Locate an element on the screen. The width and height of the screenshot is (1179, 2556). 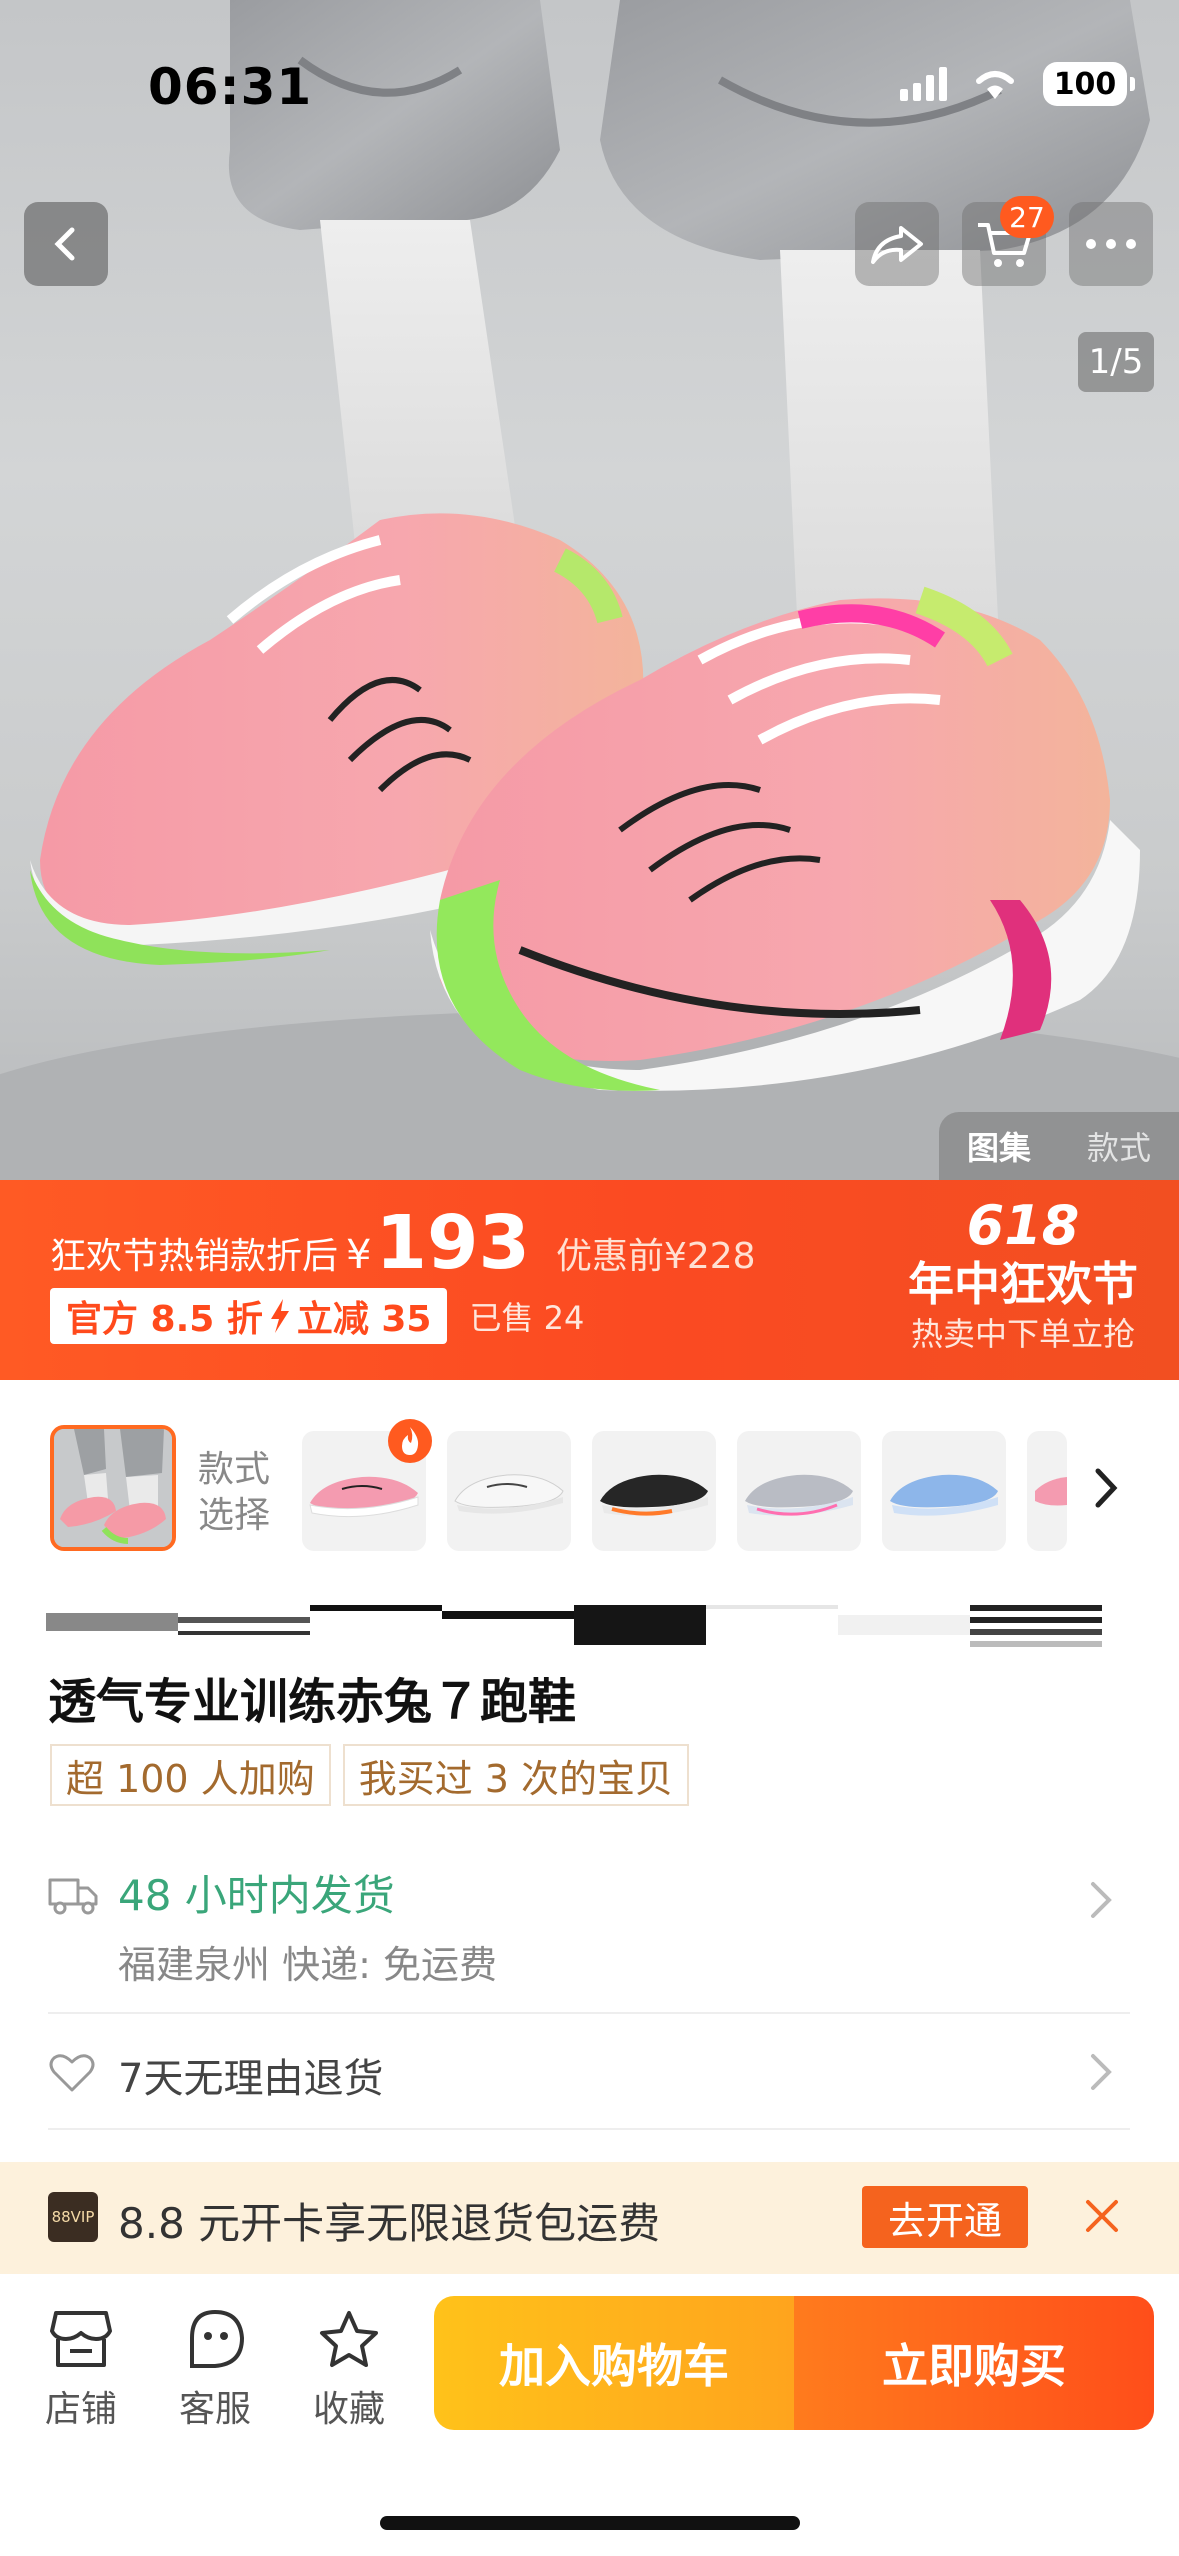
festival-title: 年中狂欢节 is located at coordinates (1023, 1284).